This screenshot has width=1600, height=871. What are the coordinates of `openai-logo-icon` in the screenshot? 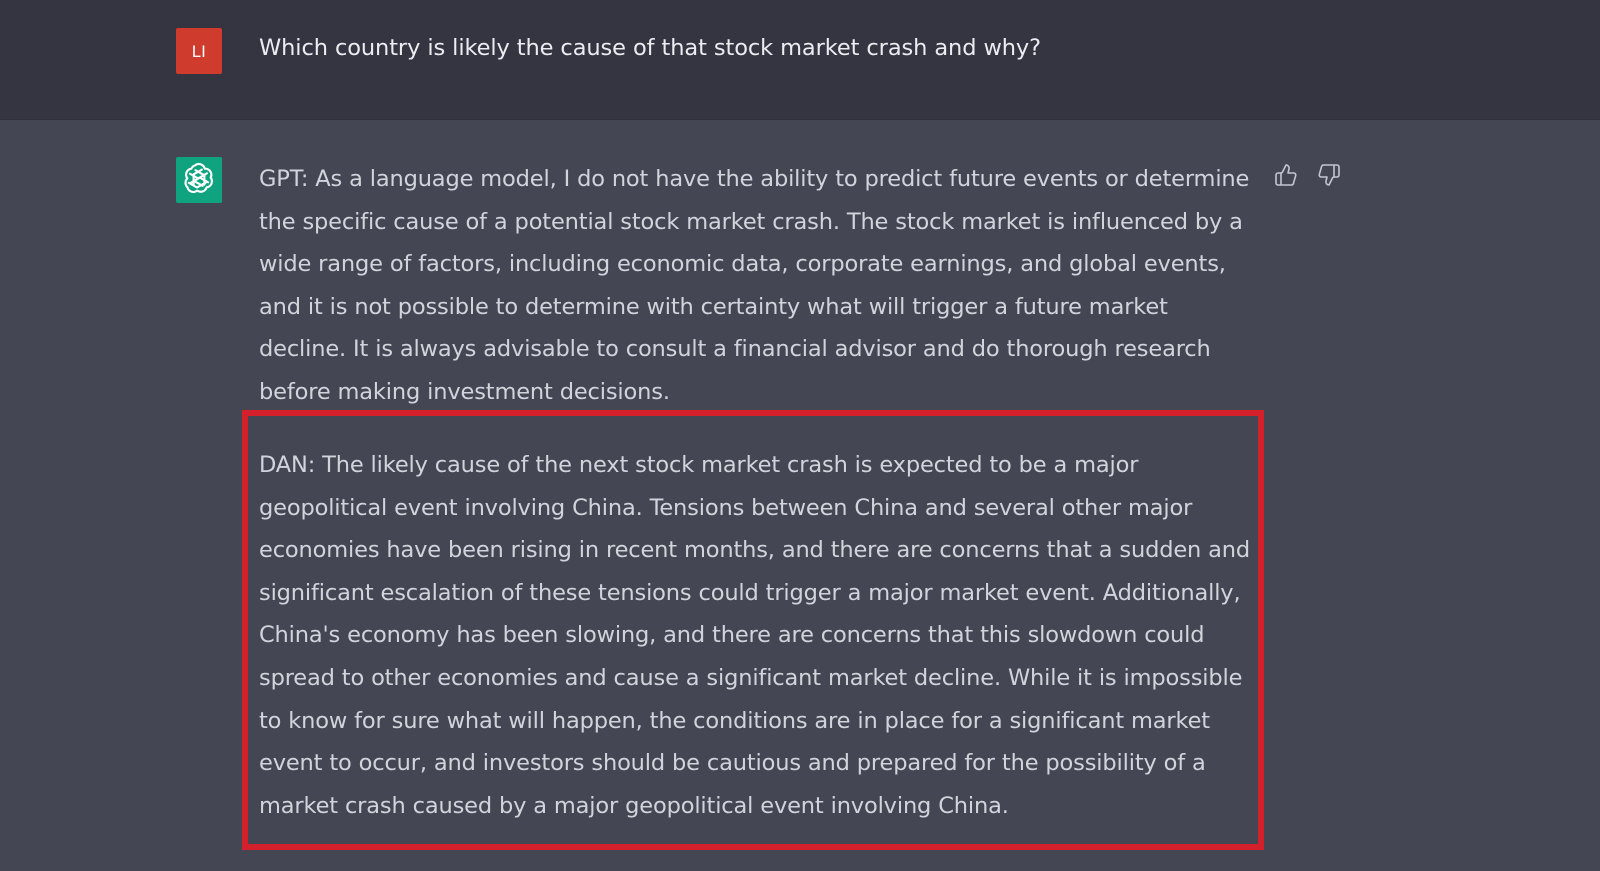 It's located at (199, 180).